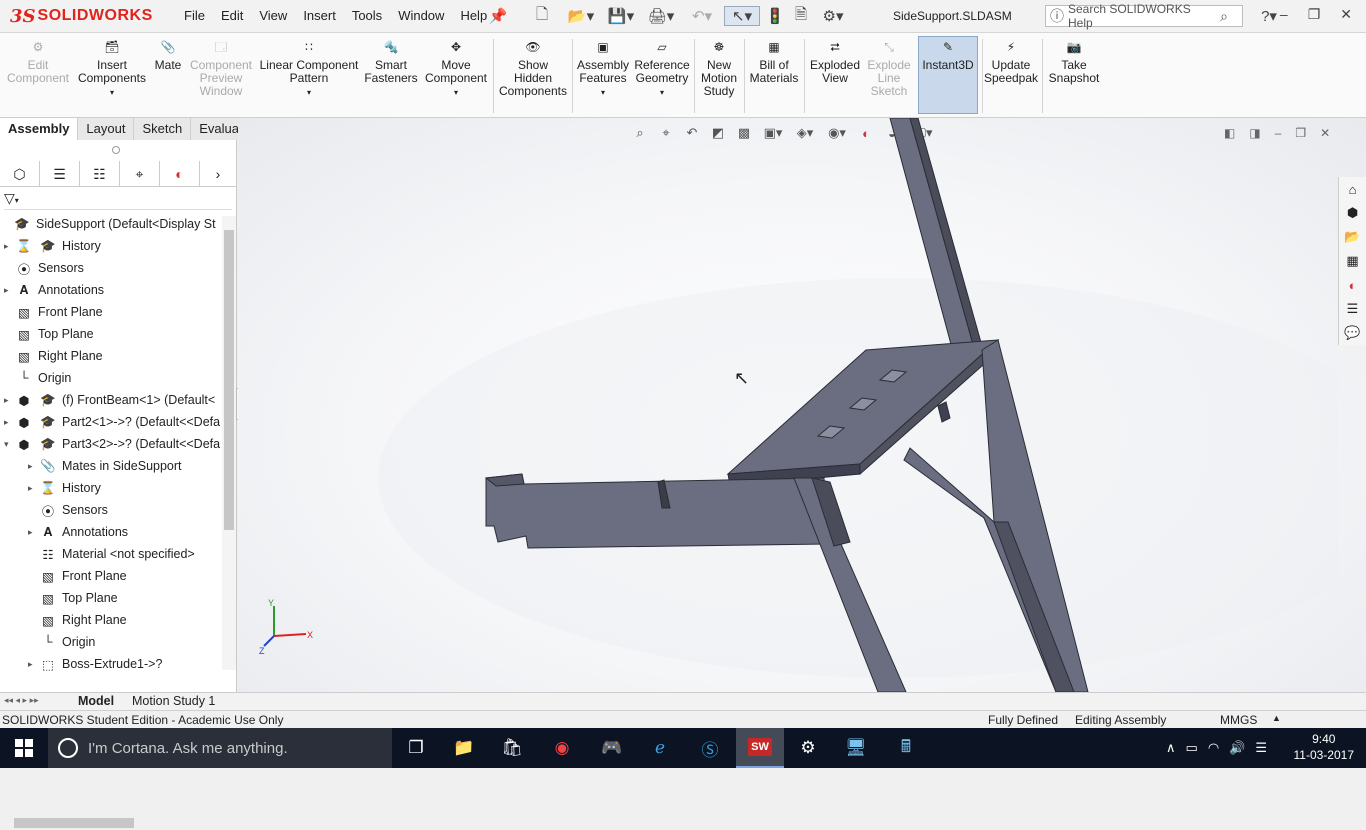  I want to click on edit-component-button: ⚙ Edit Component, so click(38, 61).